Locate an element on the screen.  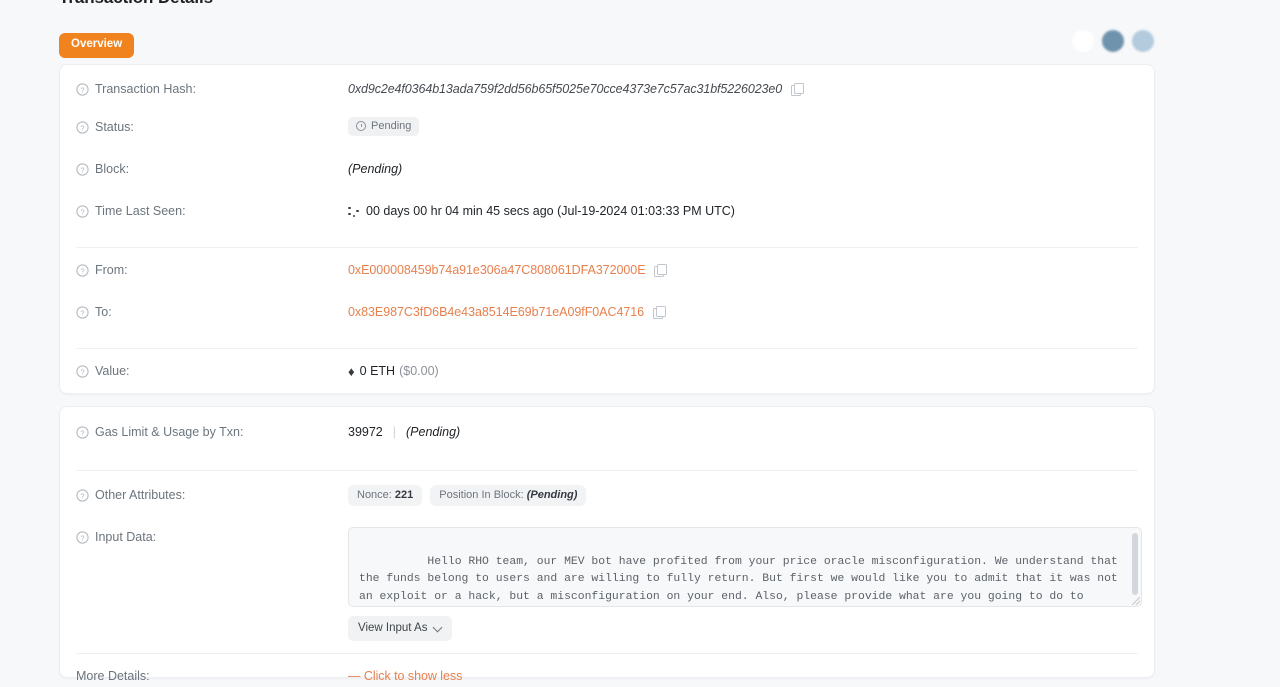
corner-decoration is located at coordinates (1113, 41).